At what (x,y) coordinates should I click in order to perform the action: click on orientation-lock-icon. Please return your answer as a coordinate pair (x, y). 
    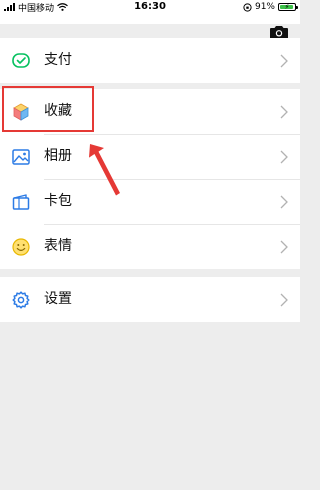
    Looking at the image, I should click on (247, 7).